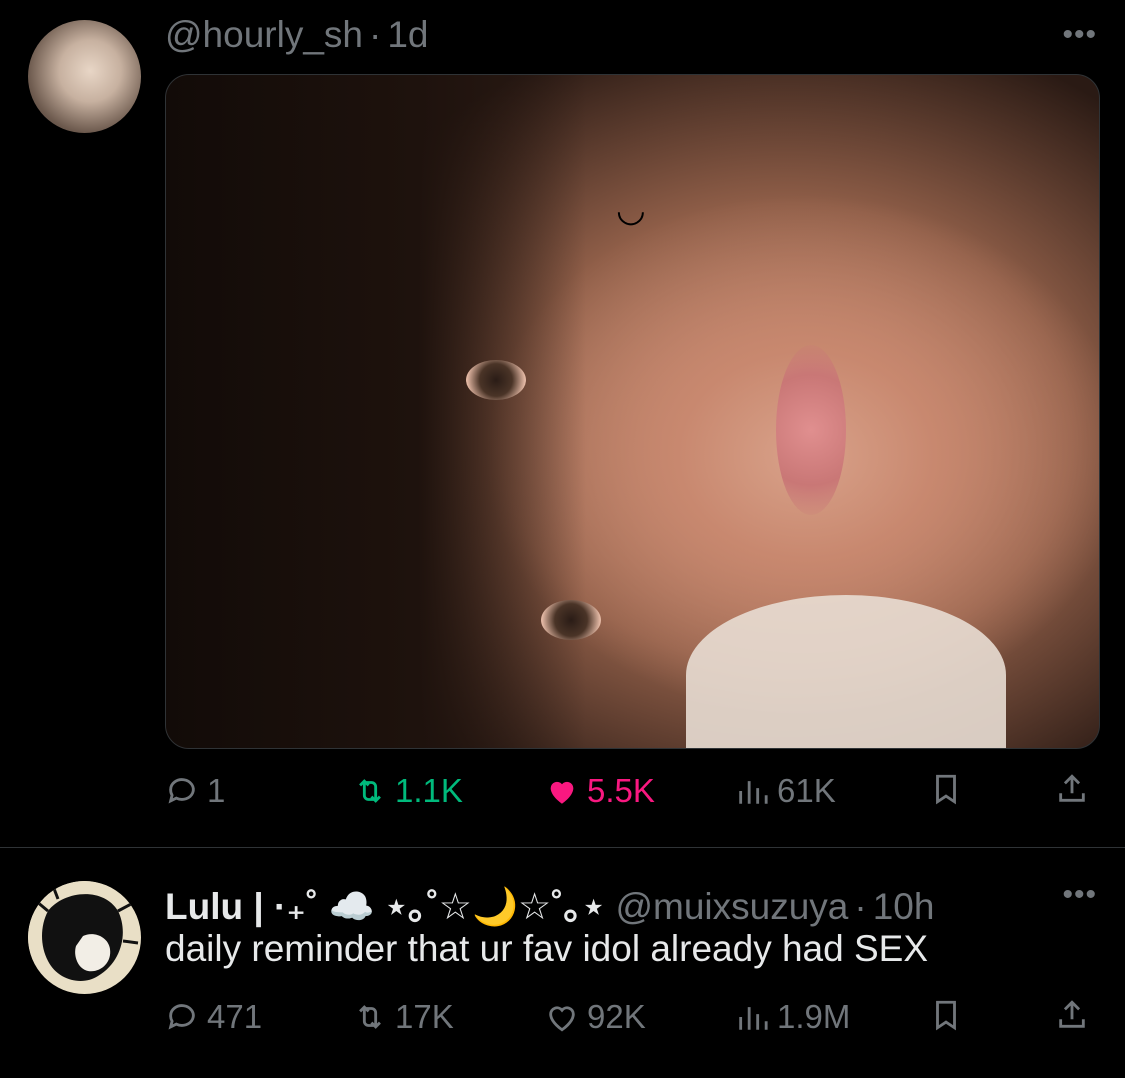 This screenshot has width=1125, height=1078. Describe the element at coordinates (235, 1016) in the screenshot. I see `reply-count: 471` at that location.